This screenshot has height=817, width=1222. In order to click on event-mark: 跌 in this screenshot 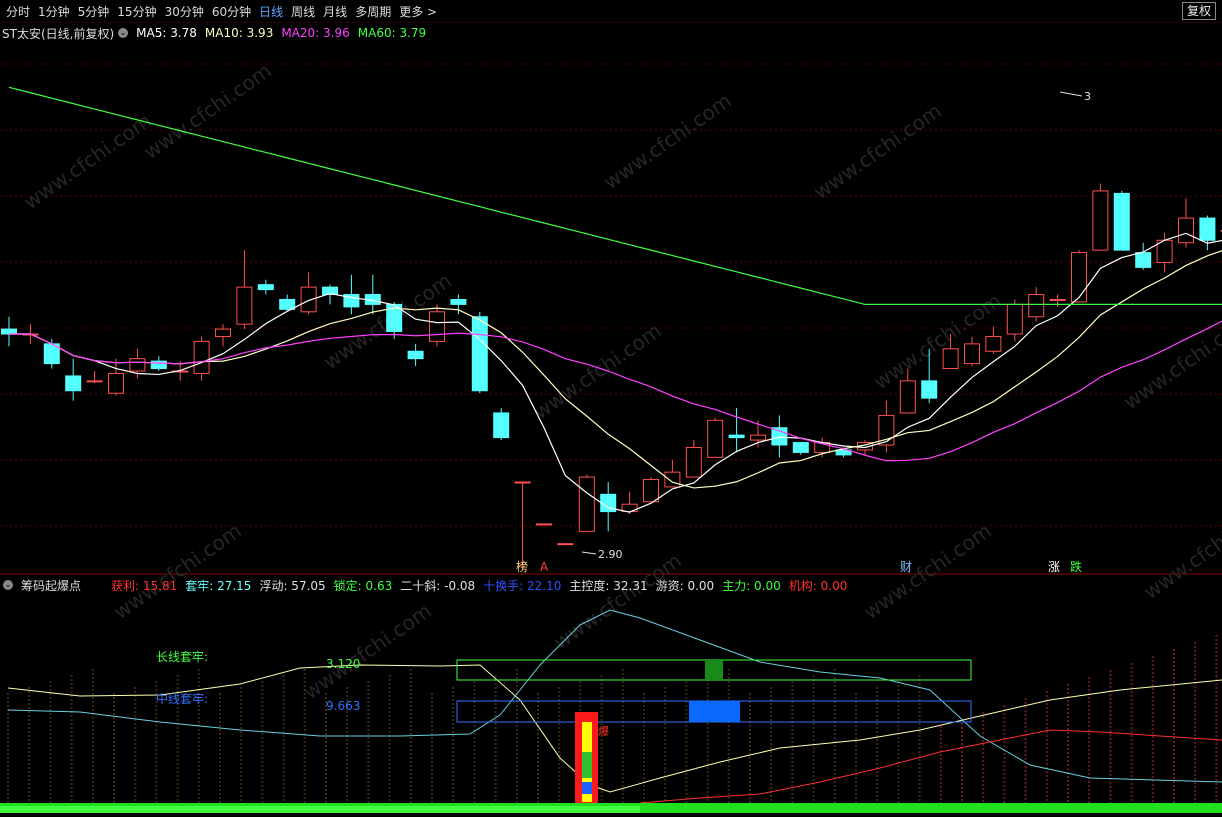, I will do `click(1076, 566)`.